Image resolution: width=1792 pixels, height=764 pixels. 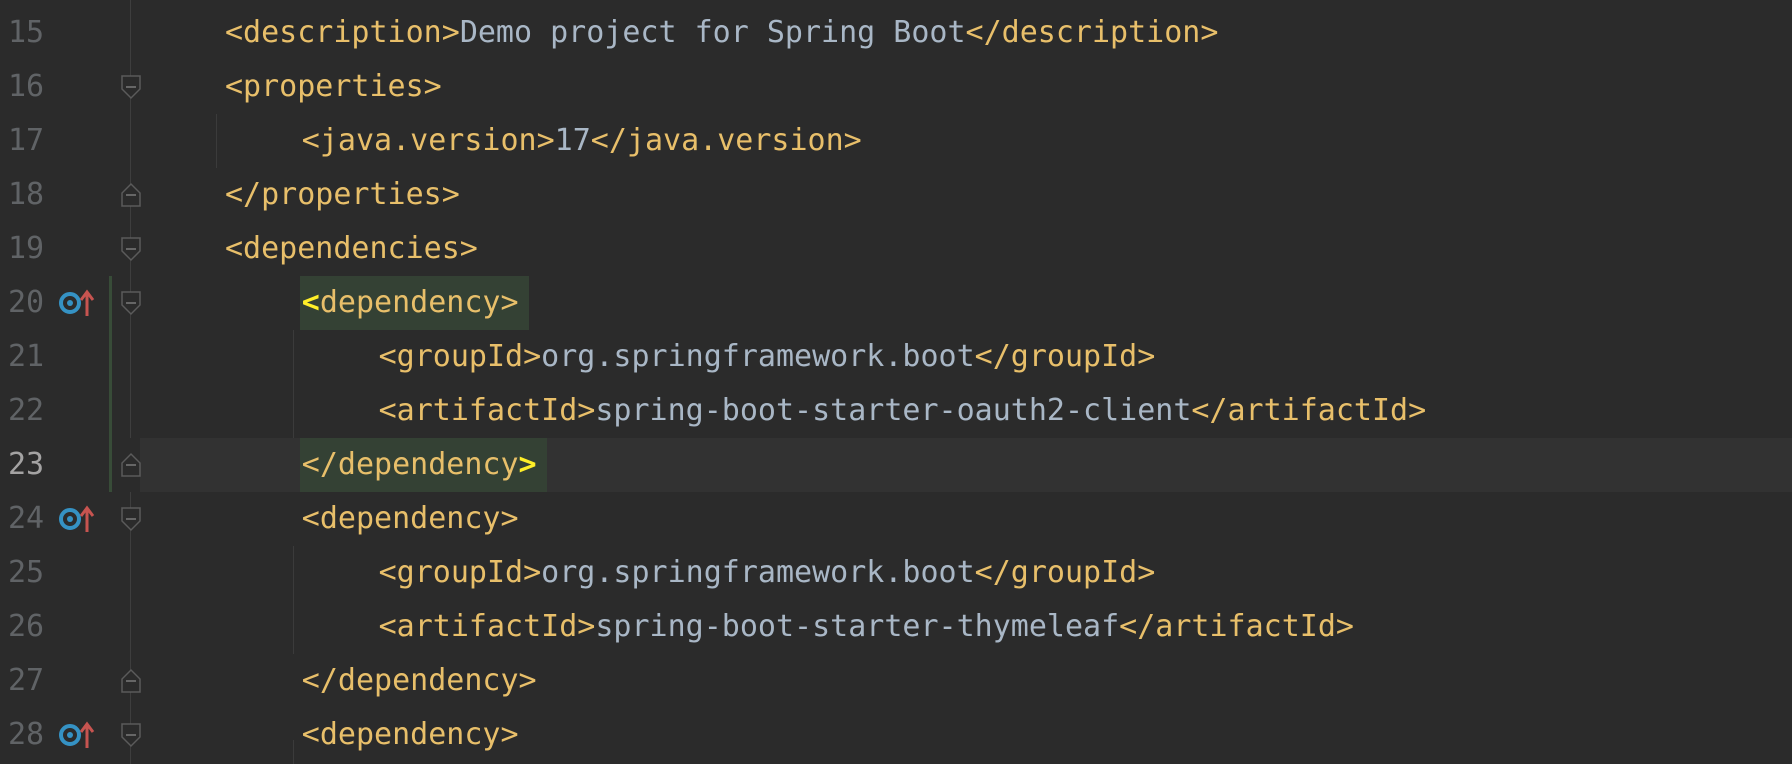 What do you see at coordinates (712, 32) in the screenshot?
I see `xml-text: Demo project for Spring Boot` at bounding box center [712, 32].